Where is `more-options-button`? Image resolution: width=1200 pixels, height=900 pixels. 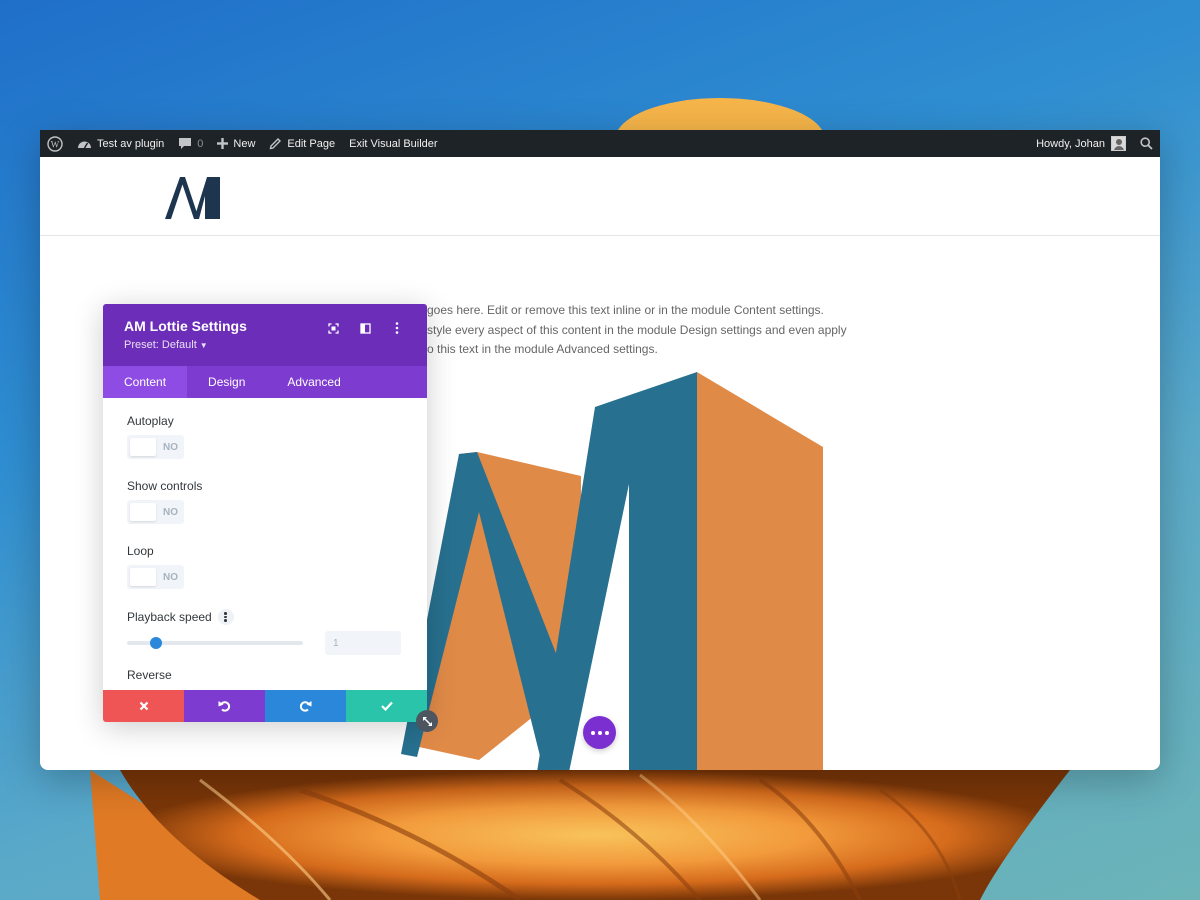
more-options-button is located at coordinates (397, 328).